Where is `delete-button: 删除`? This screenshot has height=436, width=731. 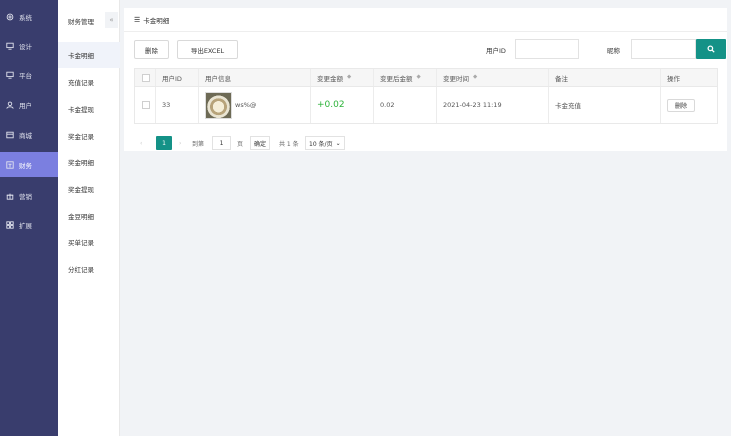 delete-button: 删除 is located at coordinates (151, 49).